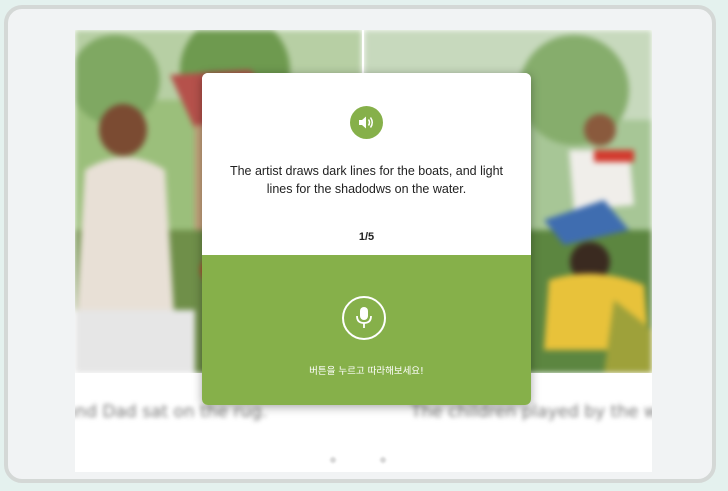 This screenshot has width=728, height=491. I want to click on speaker-icon, so click(366, 122).